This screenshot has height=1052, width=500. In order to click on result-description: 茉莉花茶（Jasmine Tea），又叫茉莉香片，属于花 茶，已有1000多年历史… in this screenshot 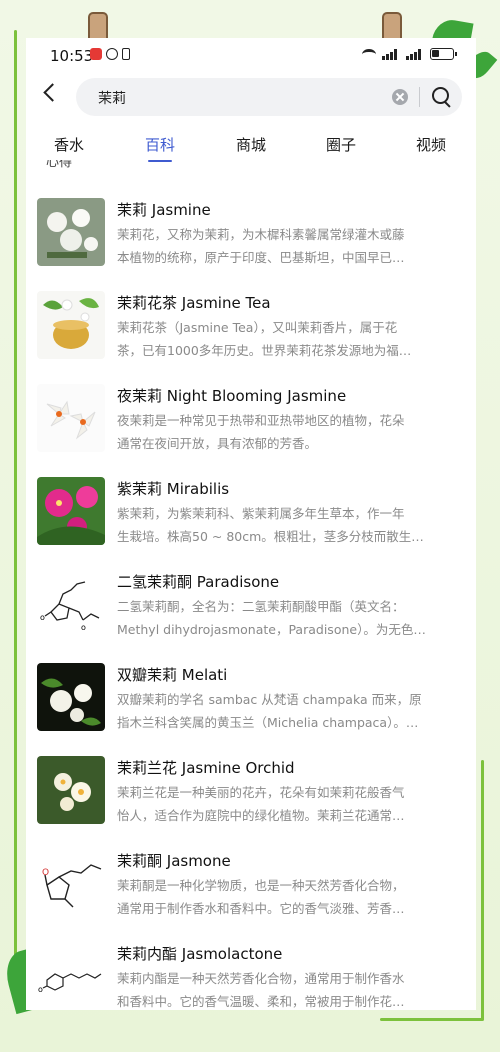, I will do `click(264, 339)`.